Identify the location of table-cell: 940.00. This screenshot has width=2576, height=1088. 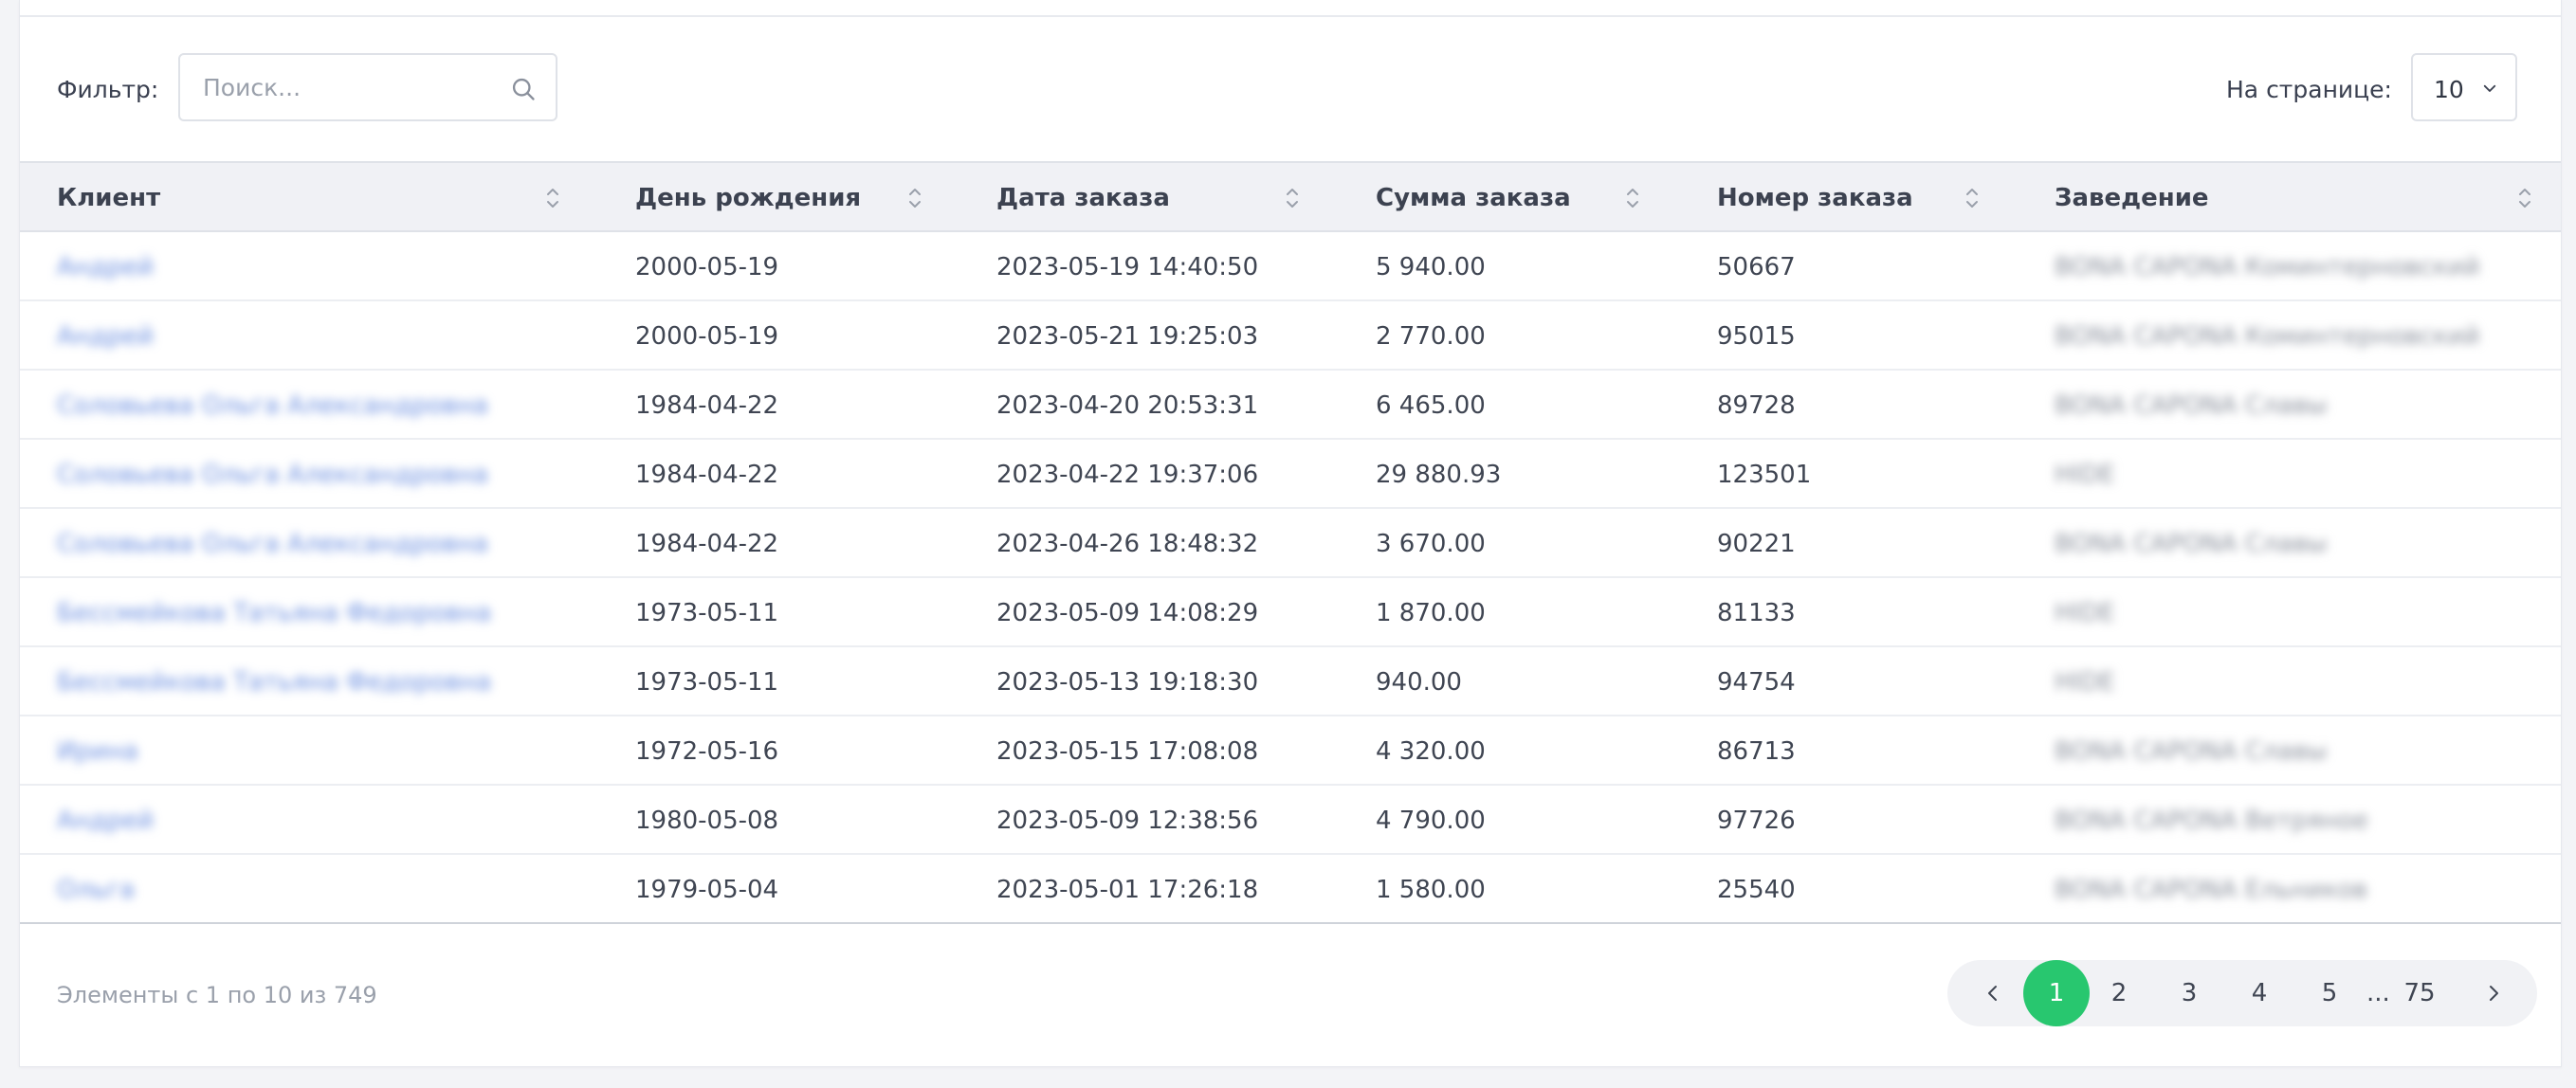
(1507, 681).